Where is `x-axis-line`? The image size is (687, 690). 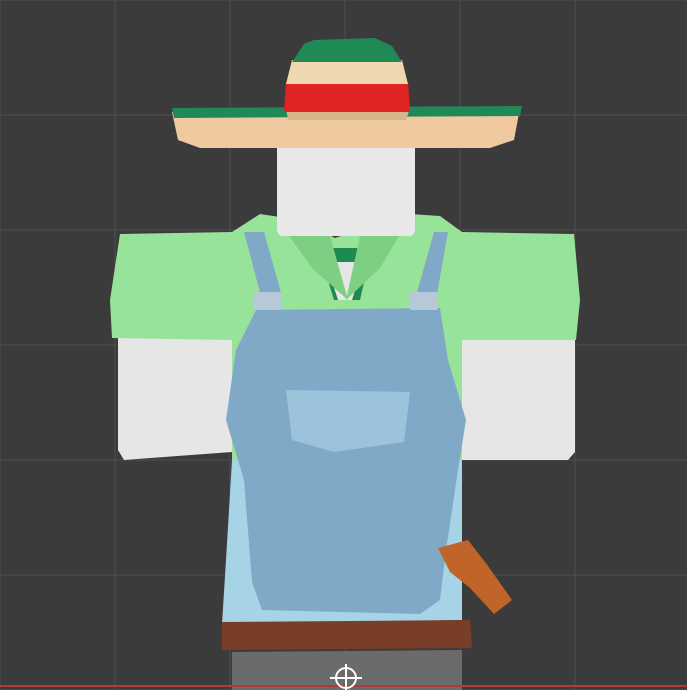 x-axis-line is located at coordinates (343, 677).